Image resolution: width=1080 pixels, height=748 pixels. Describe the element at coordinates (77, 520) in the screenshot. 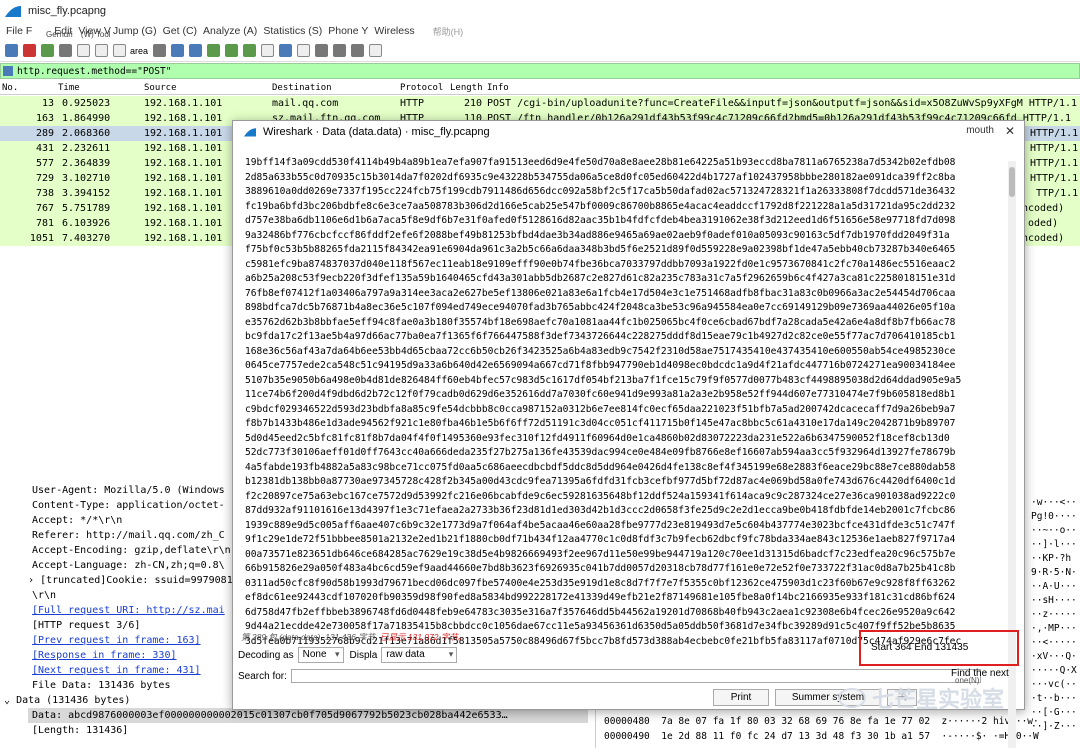

I see `detail-row: Accept: */*\r\n` at that location.